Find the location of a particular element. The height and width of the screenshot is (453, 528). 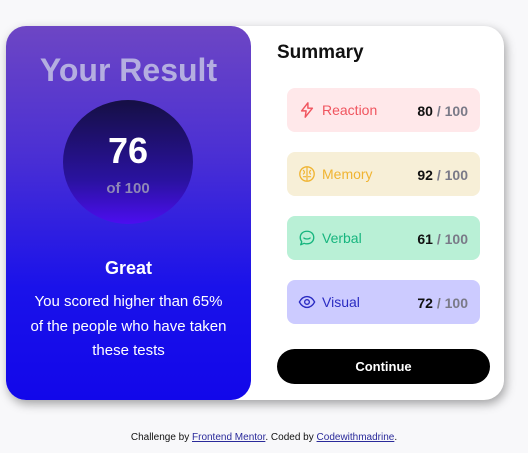

score-circle: 76 of 100 is located at coordinates (128, 162).